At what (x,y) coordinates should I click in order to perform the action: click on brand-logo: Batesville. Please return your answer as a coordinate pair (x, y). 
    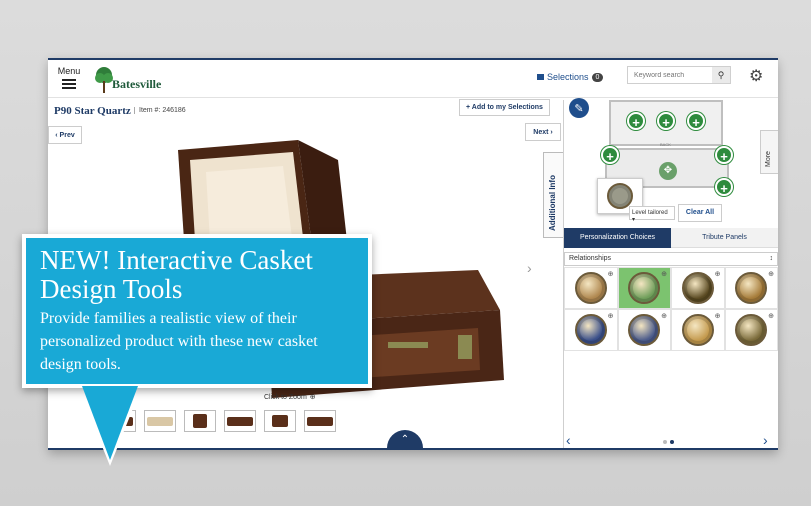
    Looking at the image, I should click on (127, 79).